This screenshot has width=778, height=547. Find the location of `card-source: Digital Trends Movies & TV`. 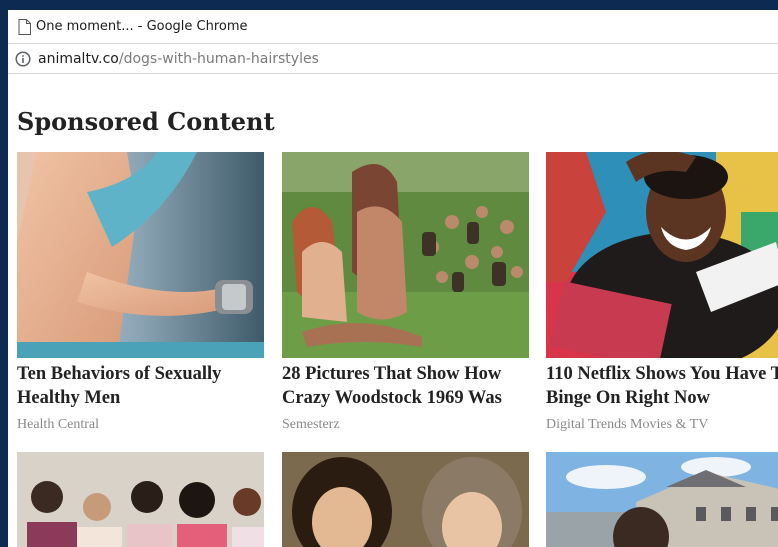

card-source: Digital Trends Movies & TV is located at coordinates (627, 424).